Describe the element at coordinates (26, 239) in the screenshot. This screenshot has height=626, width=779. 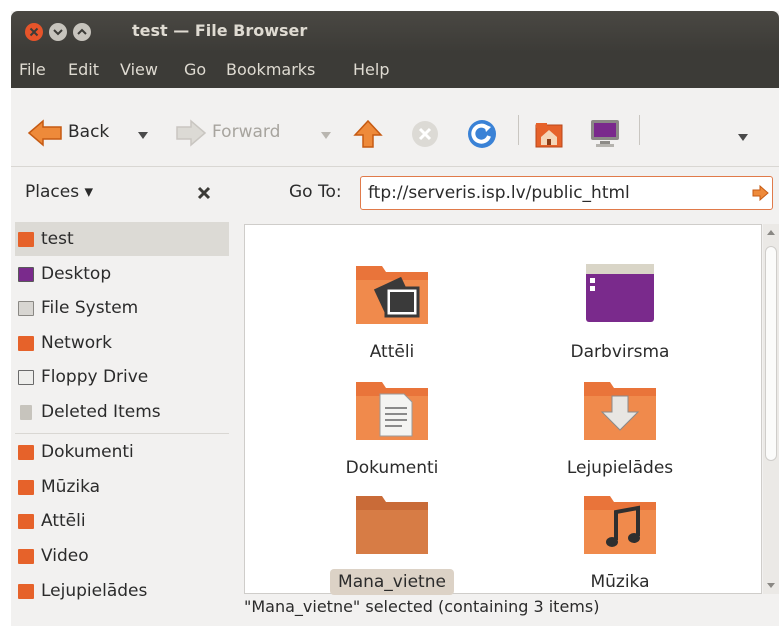
I see `home-folder-icon` at that location.